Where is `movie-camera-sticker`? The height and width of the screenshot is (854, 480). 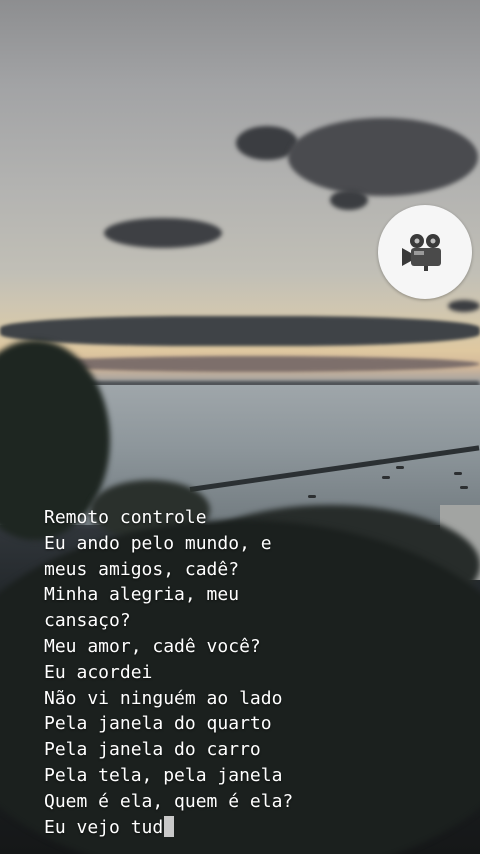 movie-camera-sticker is located at coordinates (425, 252).